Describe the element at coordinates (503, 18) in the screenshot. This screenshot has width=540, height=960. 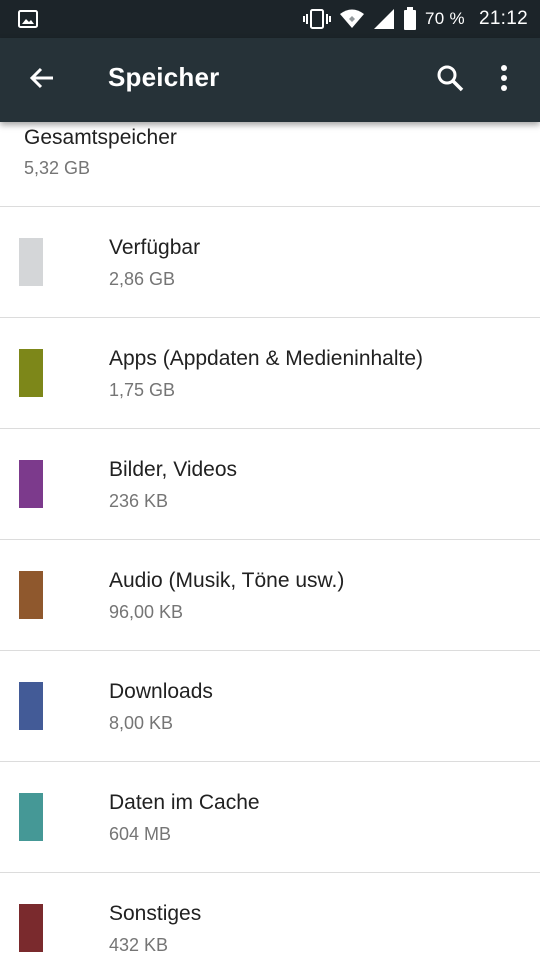
I see `clock: 21:12` at that location.